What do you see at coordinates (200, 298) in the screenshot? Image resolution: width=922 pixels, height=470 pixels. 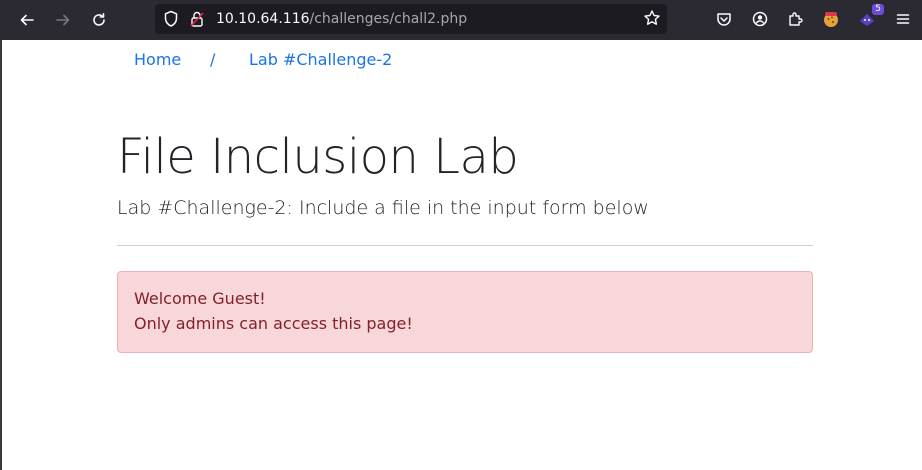 I see `alert-welcome-text: Welcome Guest!` at bounding box center [200, 298].